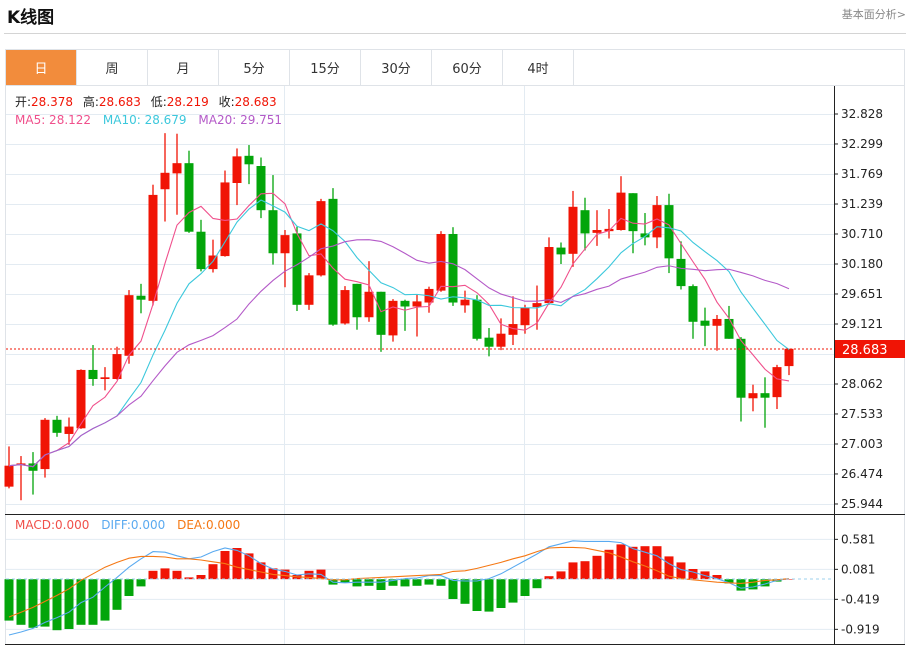 This screenshot has width=910, height=646. I want to click on ma-legend: MA5: 28.122 MA10: 28.679 MA20: 29.751, so click(148, 120).